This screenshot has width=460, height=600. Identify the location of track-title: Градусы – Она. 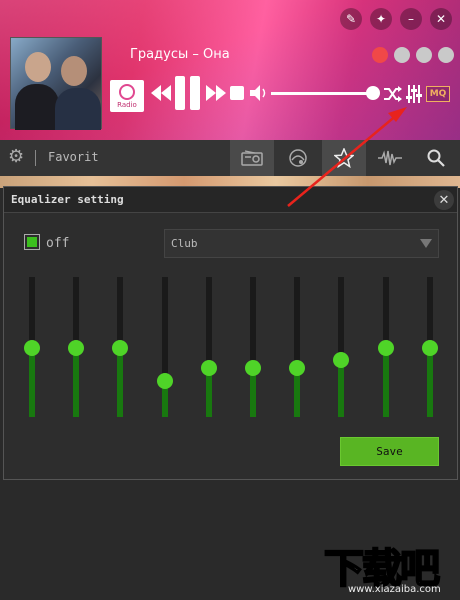
(180, 54).